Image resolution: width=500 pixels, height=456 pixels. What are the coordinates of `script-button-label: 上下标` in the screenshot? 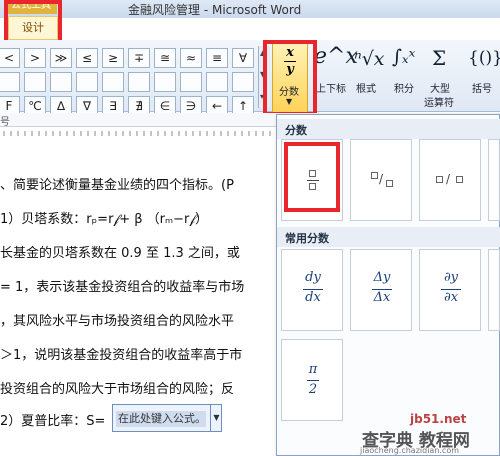 It's located at (331, 87).